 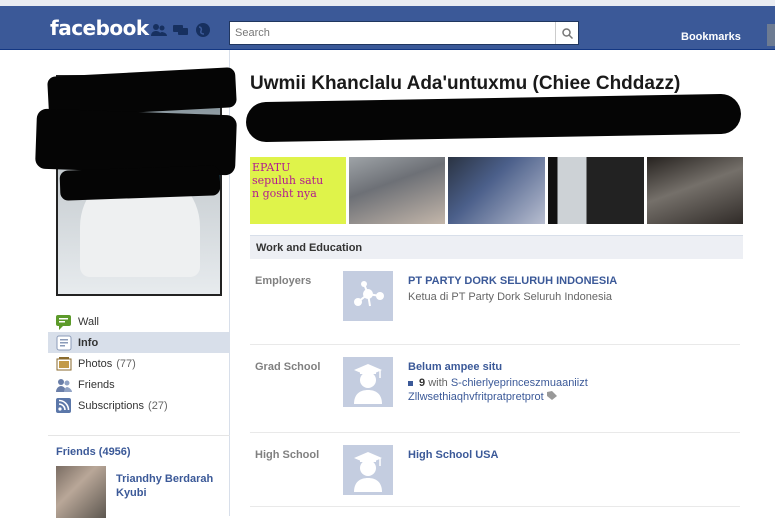 I want to click on info-icon, so click(x=64, y=343).